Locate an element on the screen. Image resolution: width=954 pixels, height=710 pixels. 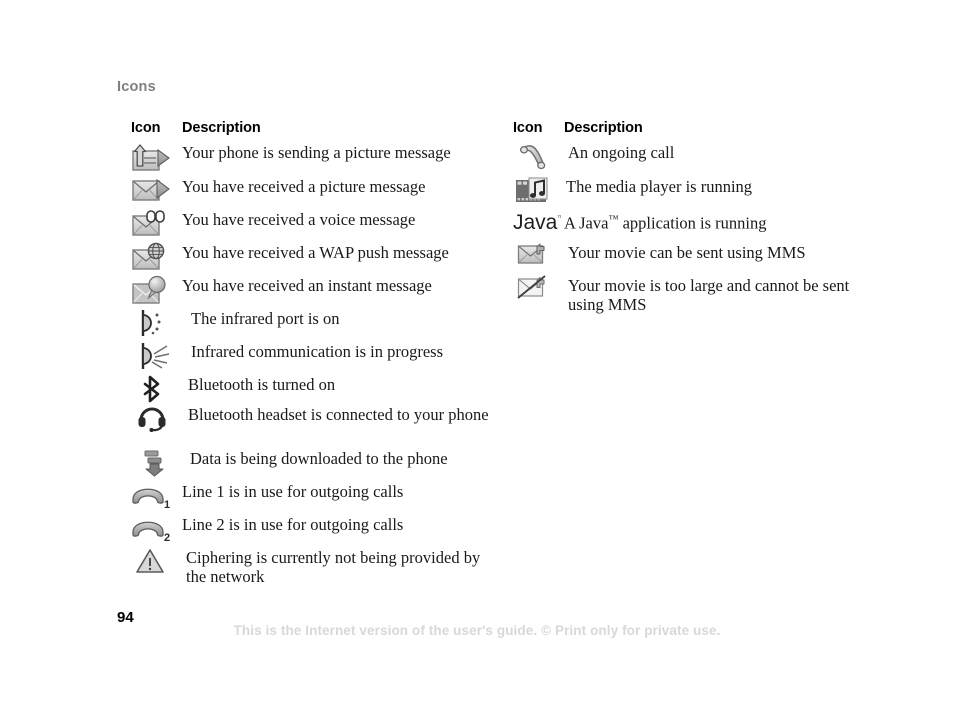
svg-text: Java is located at coordinates (535, 222).